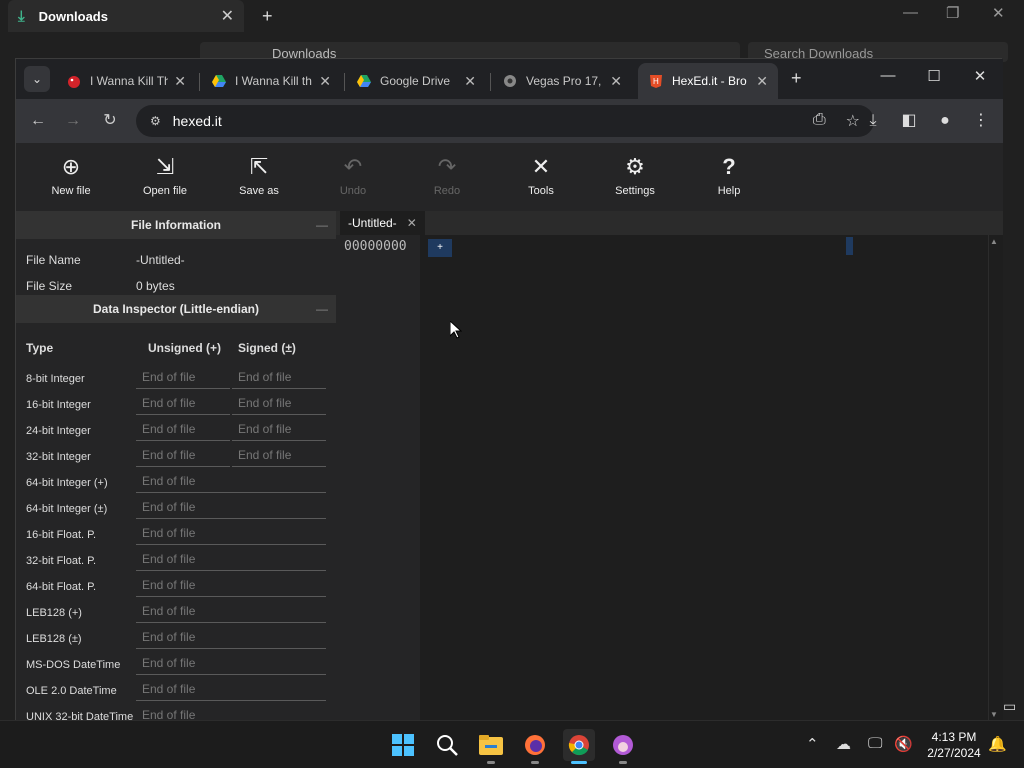  What do you see at coordinates (997, 744) in the screenshot?
I see `notifications-icon: 🔔` at bounding box center [997, 744].